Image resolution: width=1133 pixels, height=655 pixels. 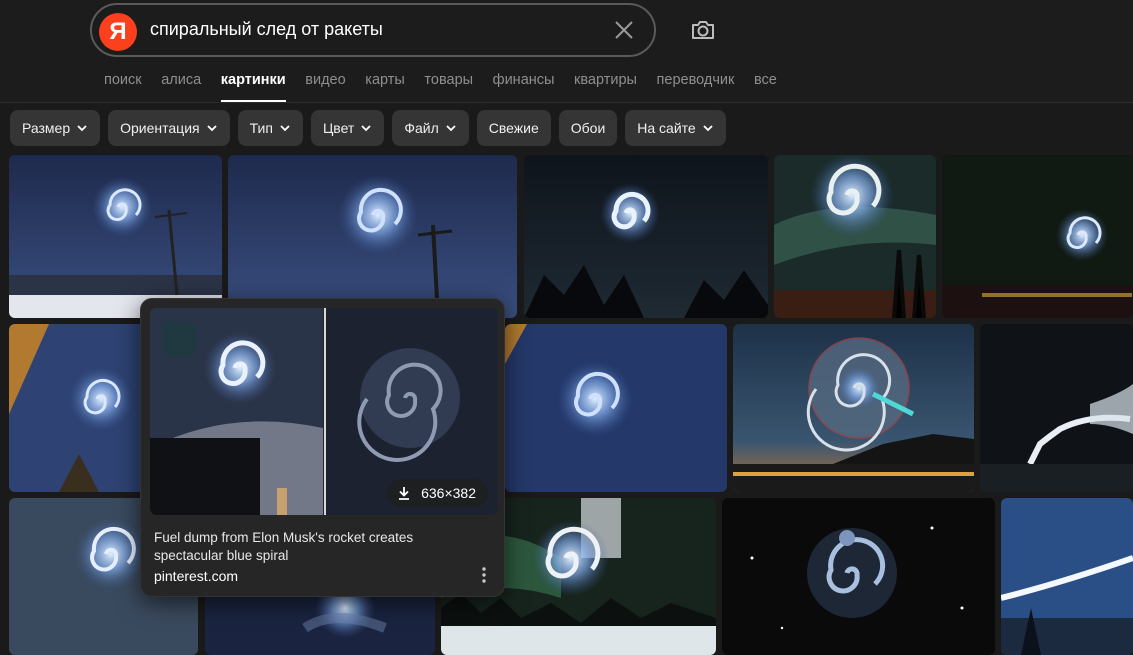 What do you see at coordinates (55, 128) in the screenshot?
I see `filter-size: Размер` at bounding box center [55, 128].